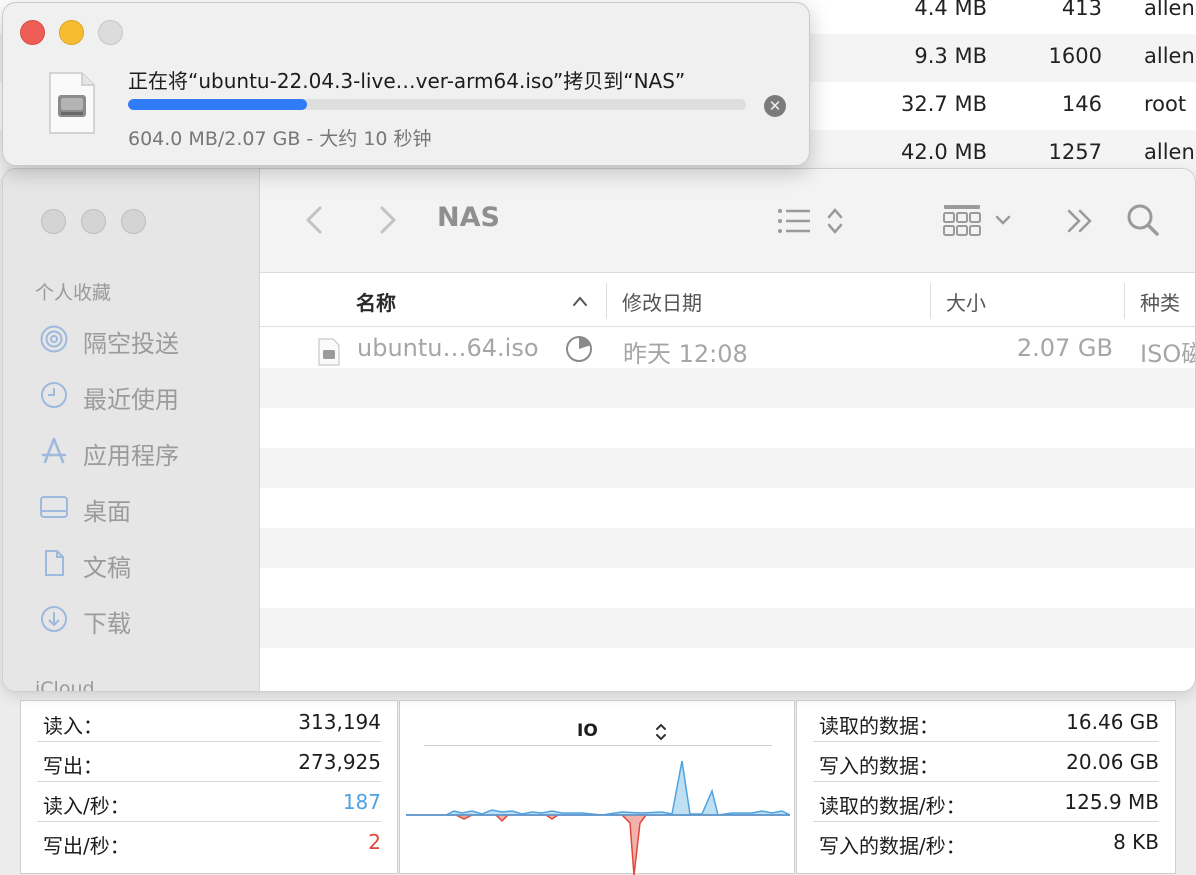 This screenshot has height=875, width=1196. I want to click on sidebar-item-airdrop: 隔空投送, so click(144, 340).